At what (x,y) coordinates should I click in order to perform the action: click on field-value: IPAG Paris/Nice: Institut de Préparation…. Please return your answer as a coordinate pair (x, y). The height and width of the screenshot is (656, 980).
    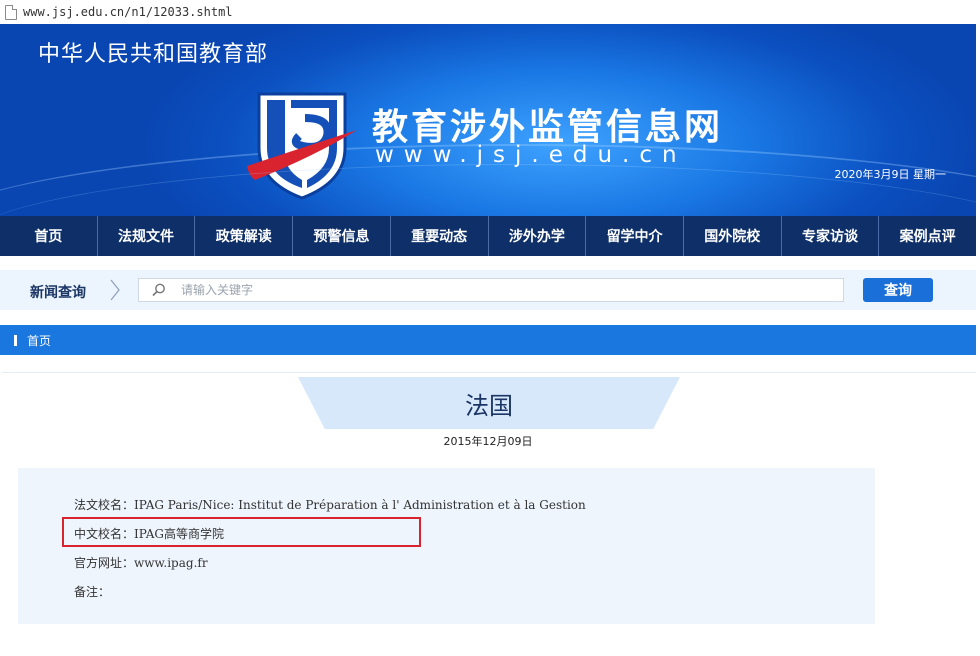
    Looking at the image, I should click on (360, 505).